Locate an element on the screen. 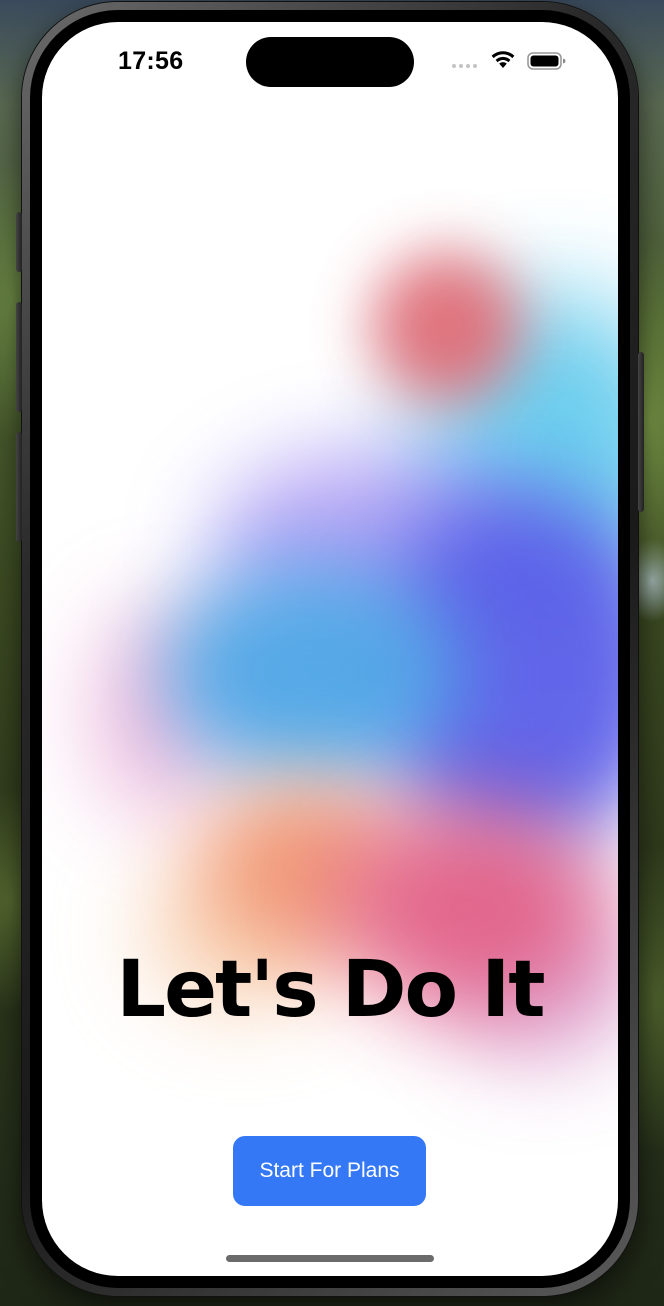 The height and width of the screenshot is (1306, 664). gradient-blob-sky is located at coordinates (312, 672).